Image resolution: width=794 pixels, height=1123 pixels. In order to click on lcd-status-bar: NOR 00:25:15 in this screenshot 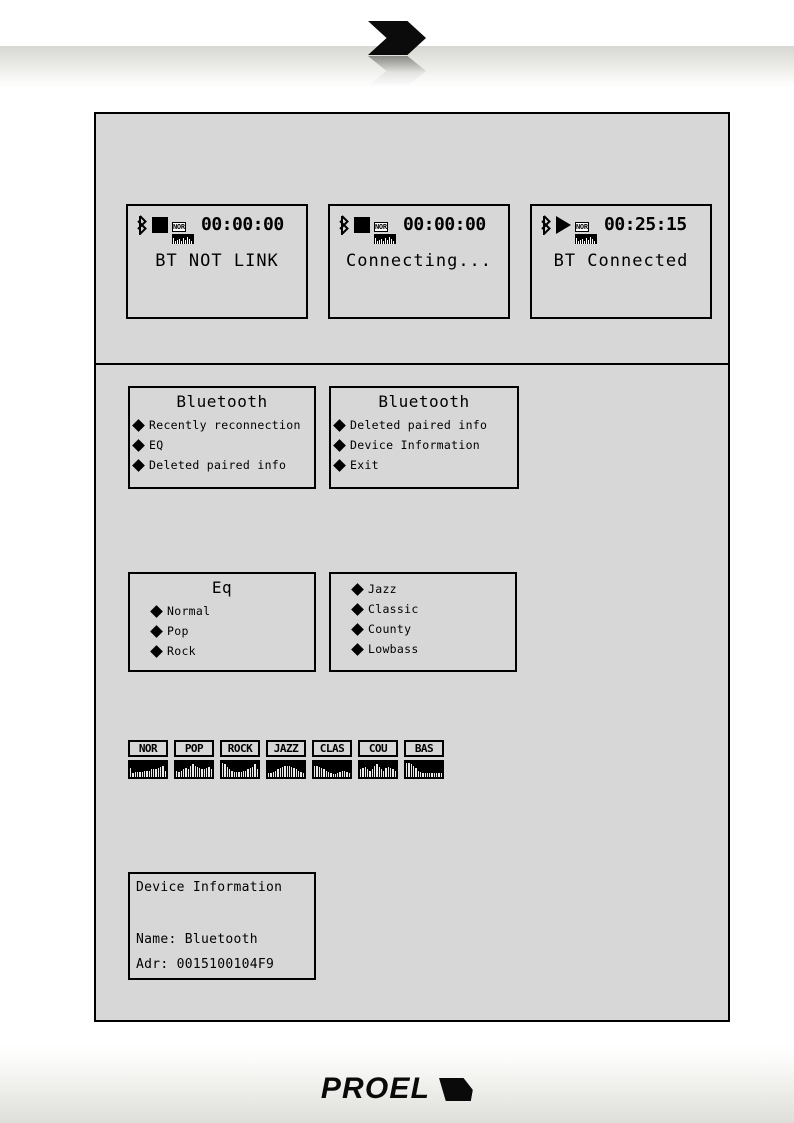, I will do `click(621, 225)`.